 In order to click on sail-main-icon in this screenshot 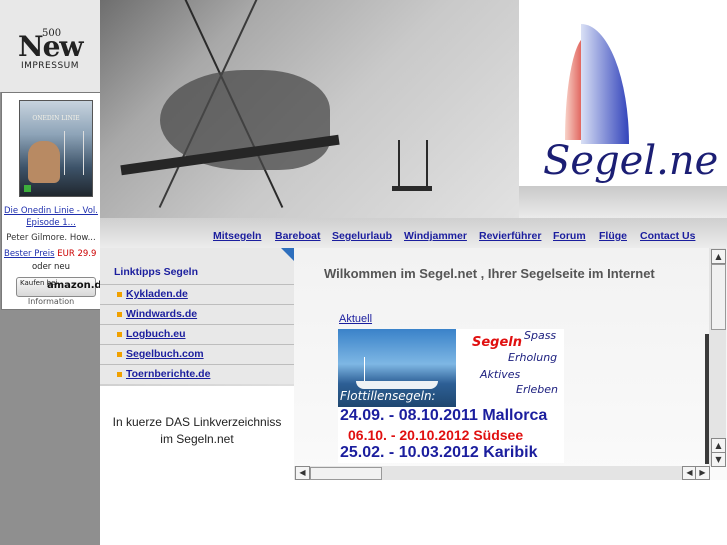, I will do `click(605, 84)`.